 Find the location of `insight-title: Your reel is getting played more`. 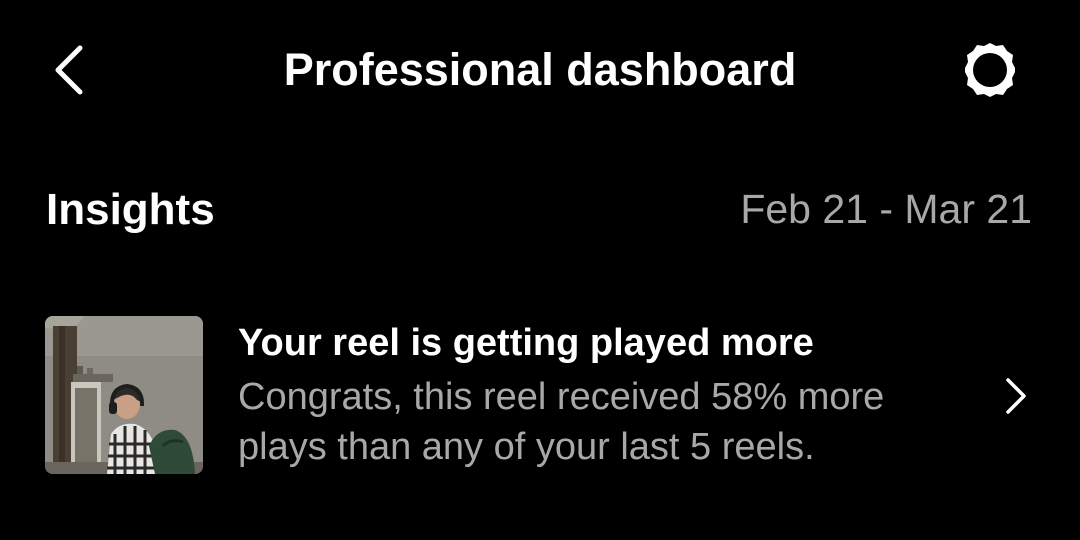

insight-title: Your reel is getting played more is located at coordinates (526, 343).